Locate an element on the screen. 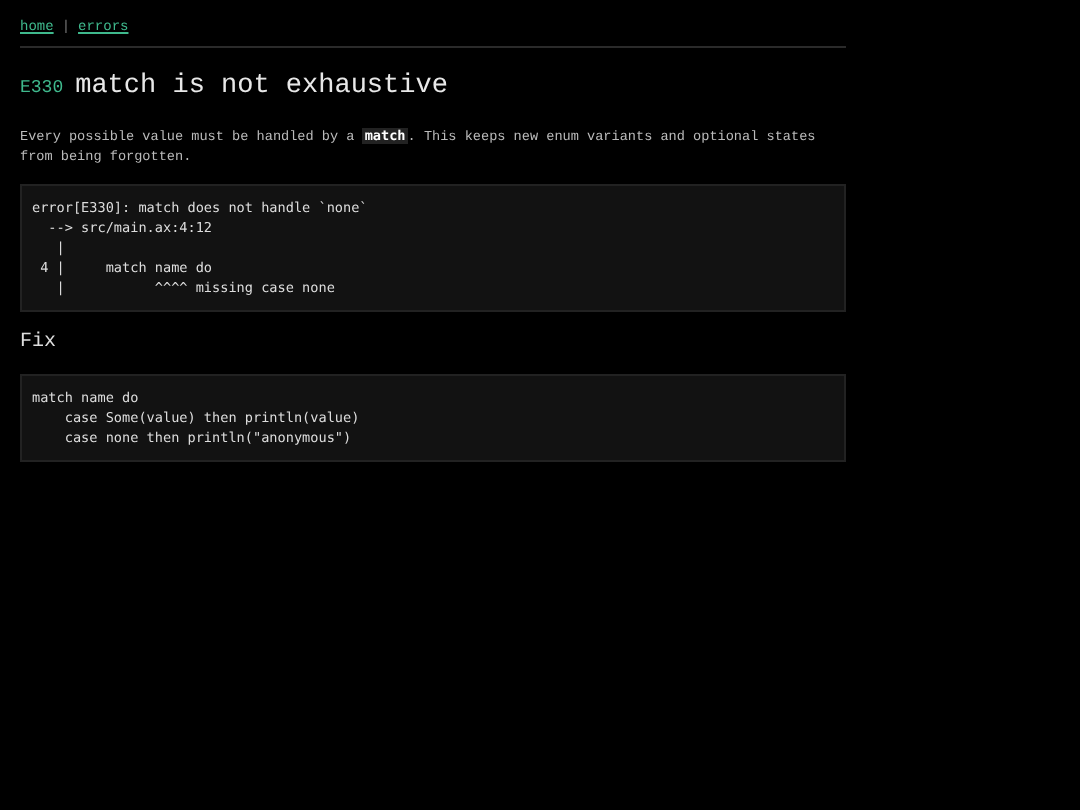 This screenshot has height=810, width=1080. page-title: match is not exhaustive is located at coordinates (261, 87).